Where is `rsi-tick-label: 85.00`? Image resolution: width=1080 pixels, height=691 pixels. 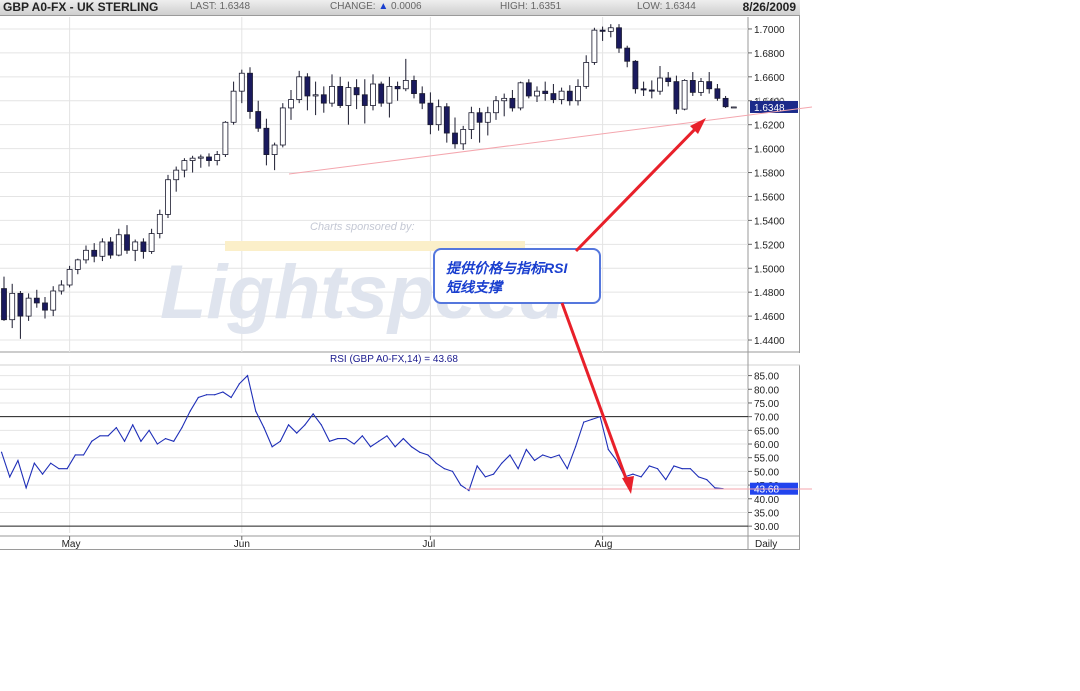 rsi-tick-label: 85.00 is located at coordinates (766, 377).